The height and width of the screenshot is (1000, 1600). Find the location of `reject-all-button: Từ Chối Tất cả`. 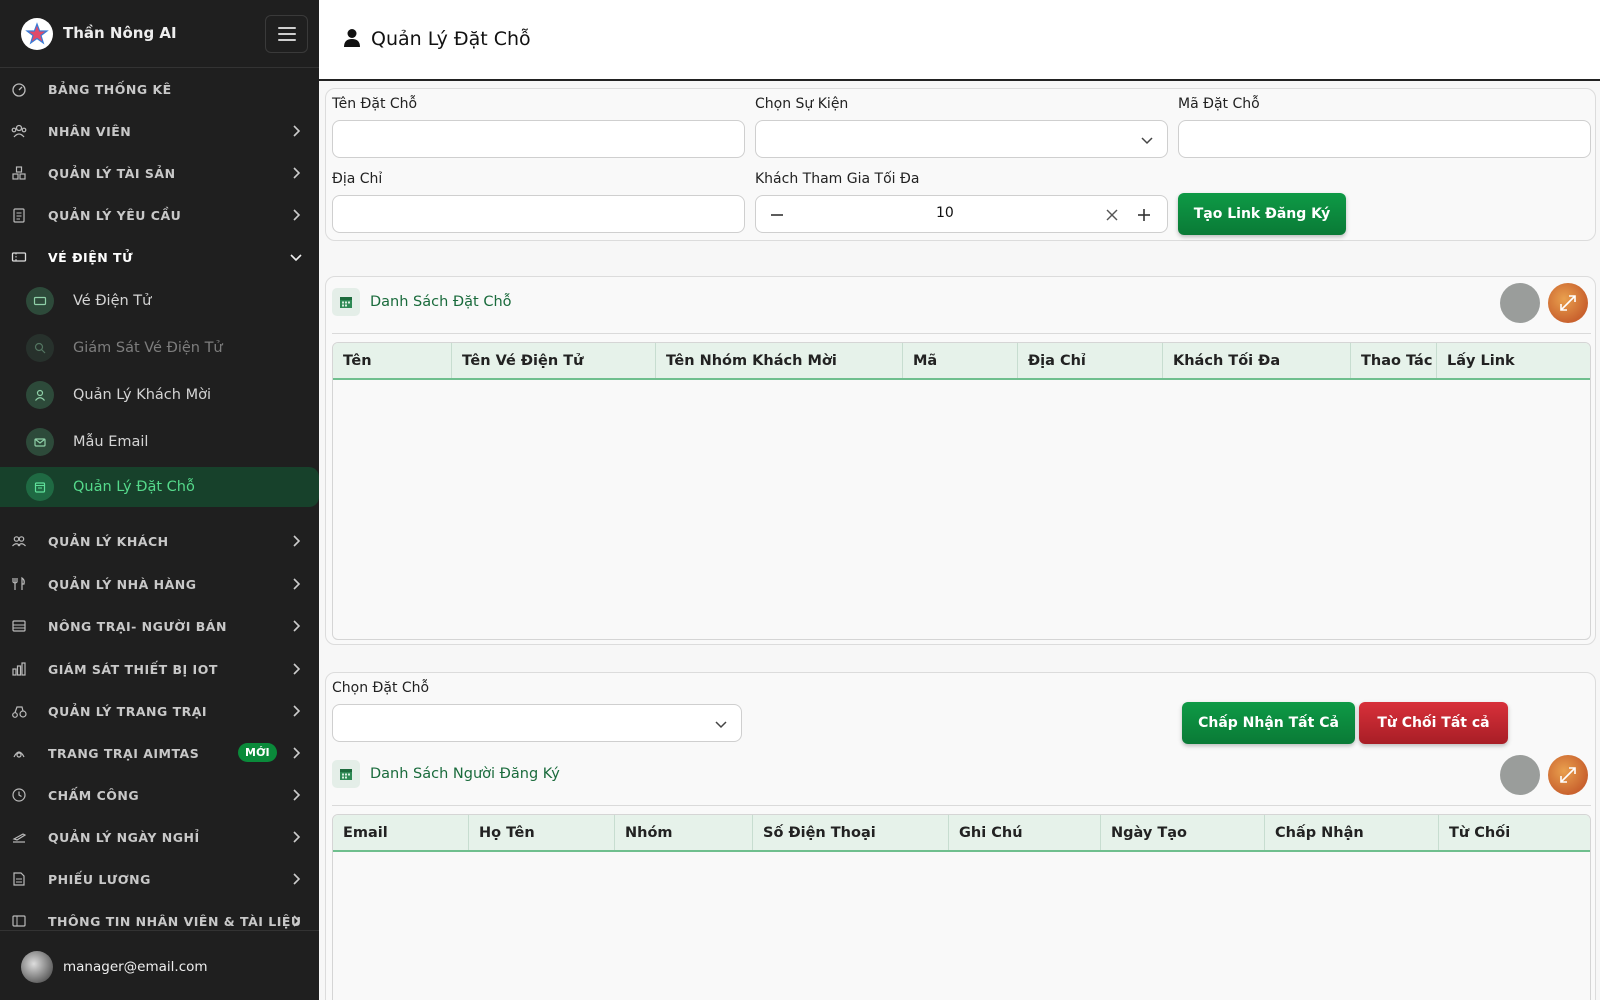

reject-all-button: Từ Chối Tất cả is located at coordinates (1433, 723).